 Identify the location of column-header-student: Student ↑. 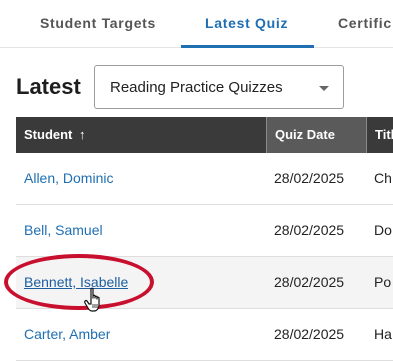
(141, 135).